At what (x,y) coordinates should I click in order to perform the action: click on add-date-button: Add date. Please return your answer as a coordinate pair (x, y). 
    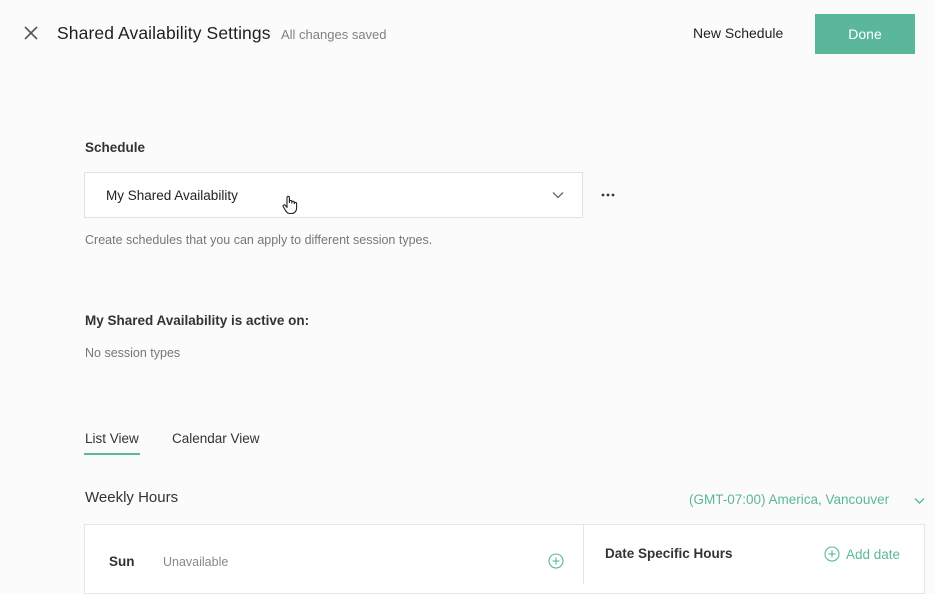
    Looking at the image, I should click on (862, 554).